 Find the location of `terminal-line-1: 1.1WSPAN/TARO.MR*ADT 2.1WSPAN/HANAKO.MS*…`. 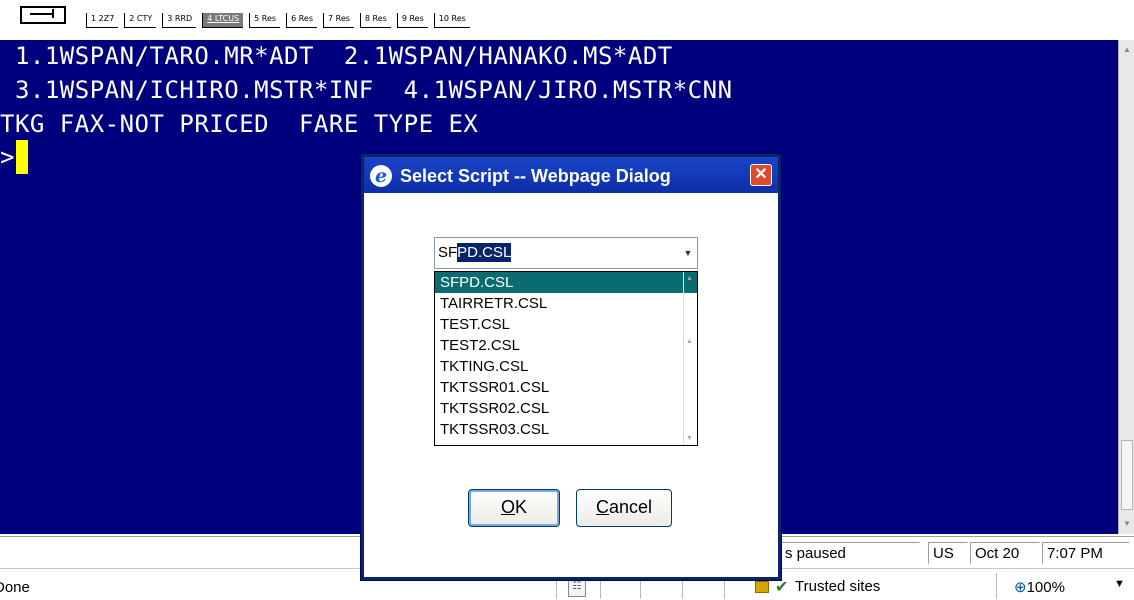

terminal-line-1: 1.1WSPAN/TARO.MR*ADT 2.1WSPAN/HANAKO.MS*… is located at coordinates (336, 56).